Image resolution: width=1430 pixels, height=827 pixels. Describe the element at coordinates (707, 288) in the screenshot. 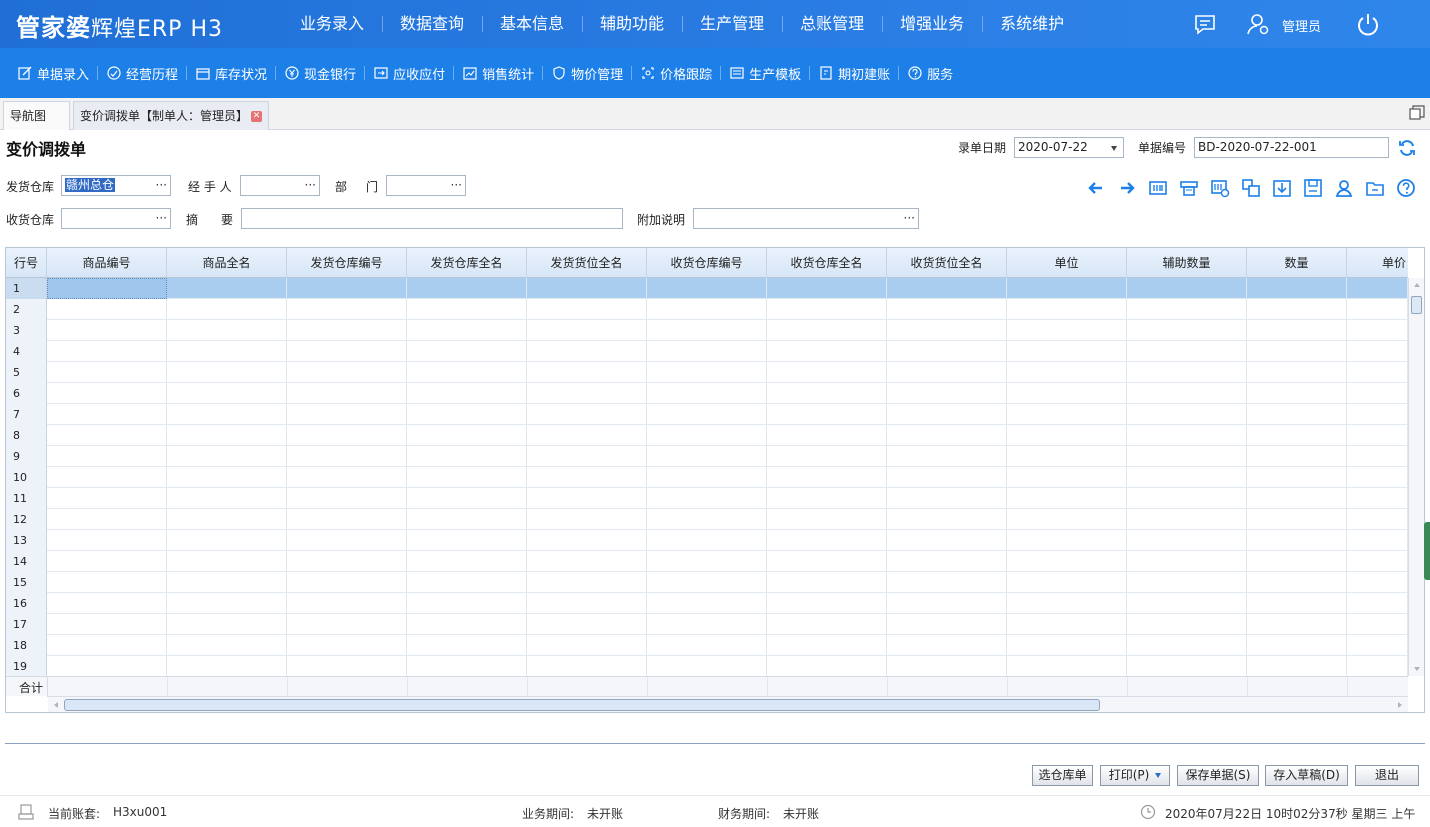

I see `table-row: 1` at that location.